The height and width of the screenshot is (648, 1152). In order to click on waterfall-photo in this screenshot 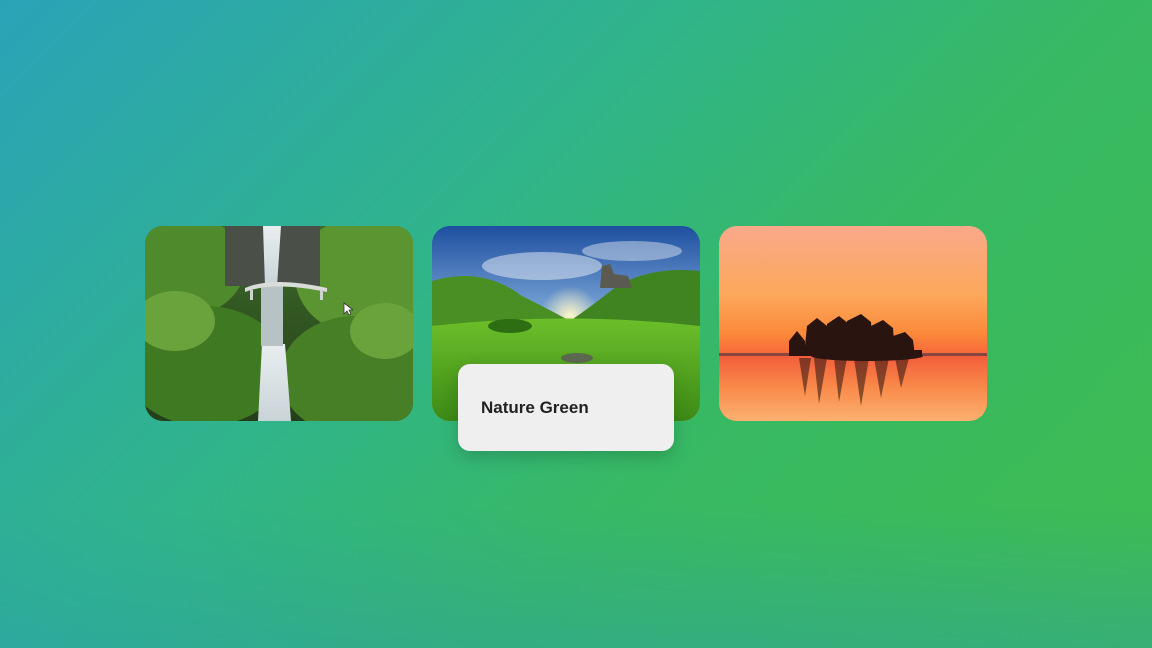, I will do `click(279, 323)`.